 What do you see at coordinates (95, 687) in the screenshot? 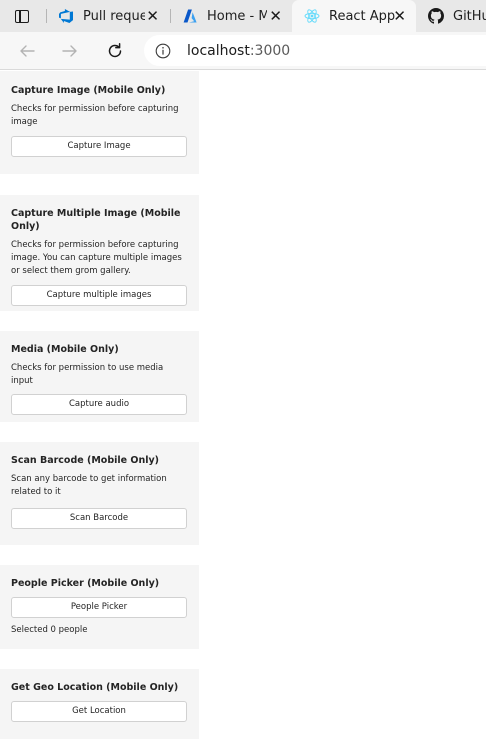
I see `card-title: Get Geo Location (Mobile Only)` at bounding box center [95, 687].